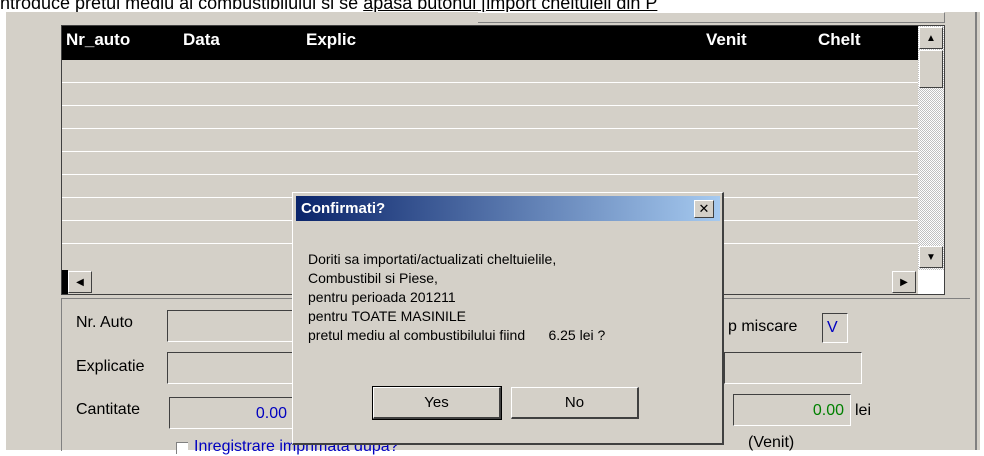 The height and width of the screenshot is (456, 984). What do you see at coordinates (976, 231) in the screenshot?
I see `window-border-right` at bounding box center [976, 231].